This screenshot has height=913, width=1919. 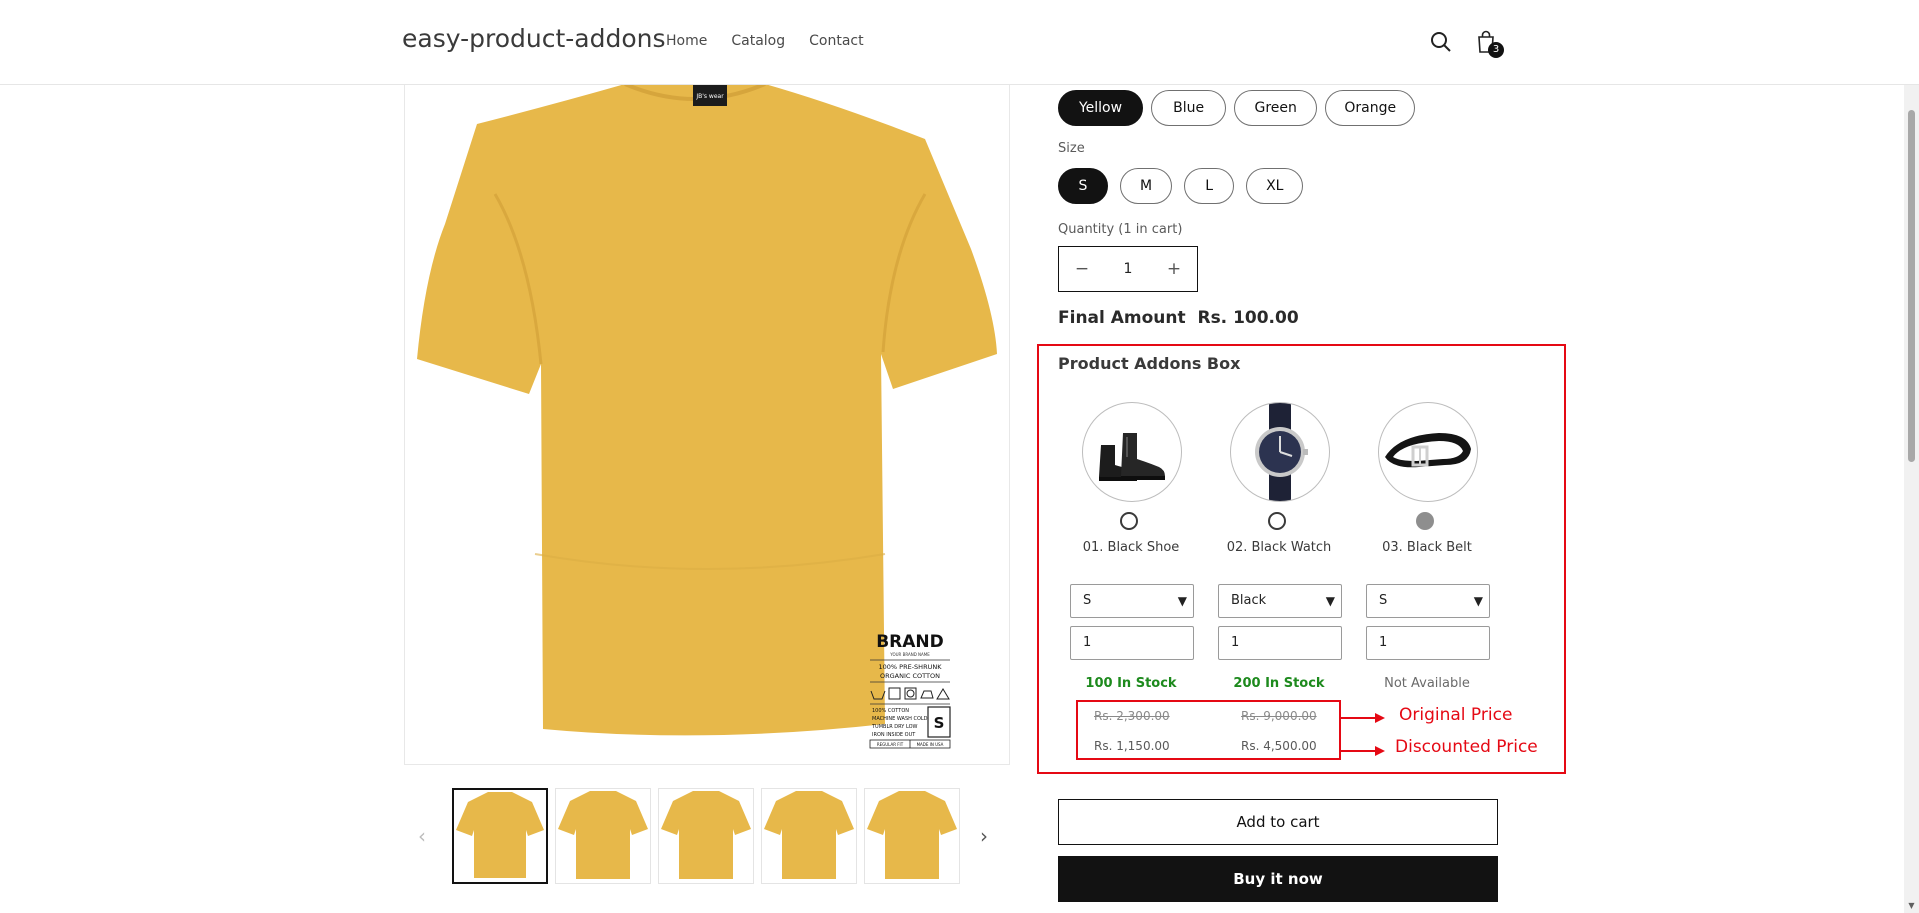 What do you see at coordinates (1911, 286) in the screenshot?
I see `scrollbar-thumb` at bounding box center [1911, 286].